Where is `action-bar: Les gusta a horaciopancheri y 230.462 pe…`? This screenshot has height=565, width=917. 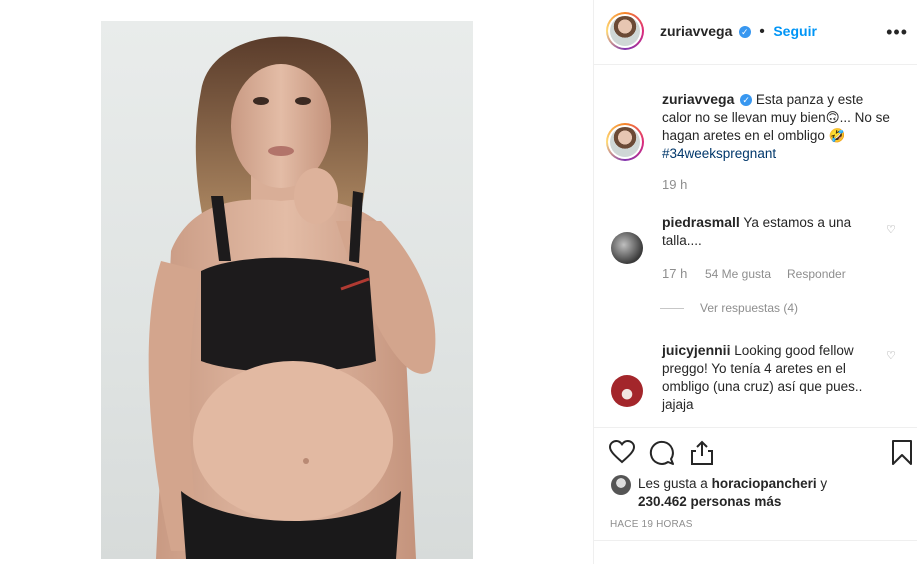
action-bar: Les gusta a horaciopancheri y 230.462 pe… is located at coordinates (755, 496).